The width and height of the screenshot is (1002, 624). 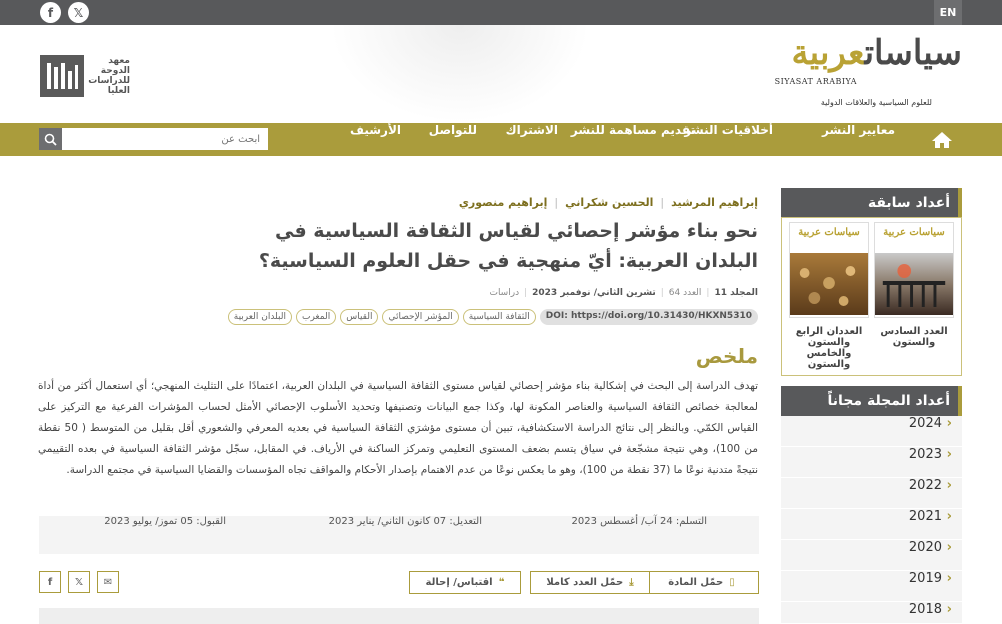 What do you see at coordinates (78, 12) in the screenshot?
I see `x-icon: 𝕏` at bounding box center [78, 12].